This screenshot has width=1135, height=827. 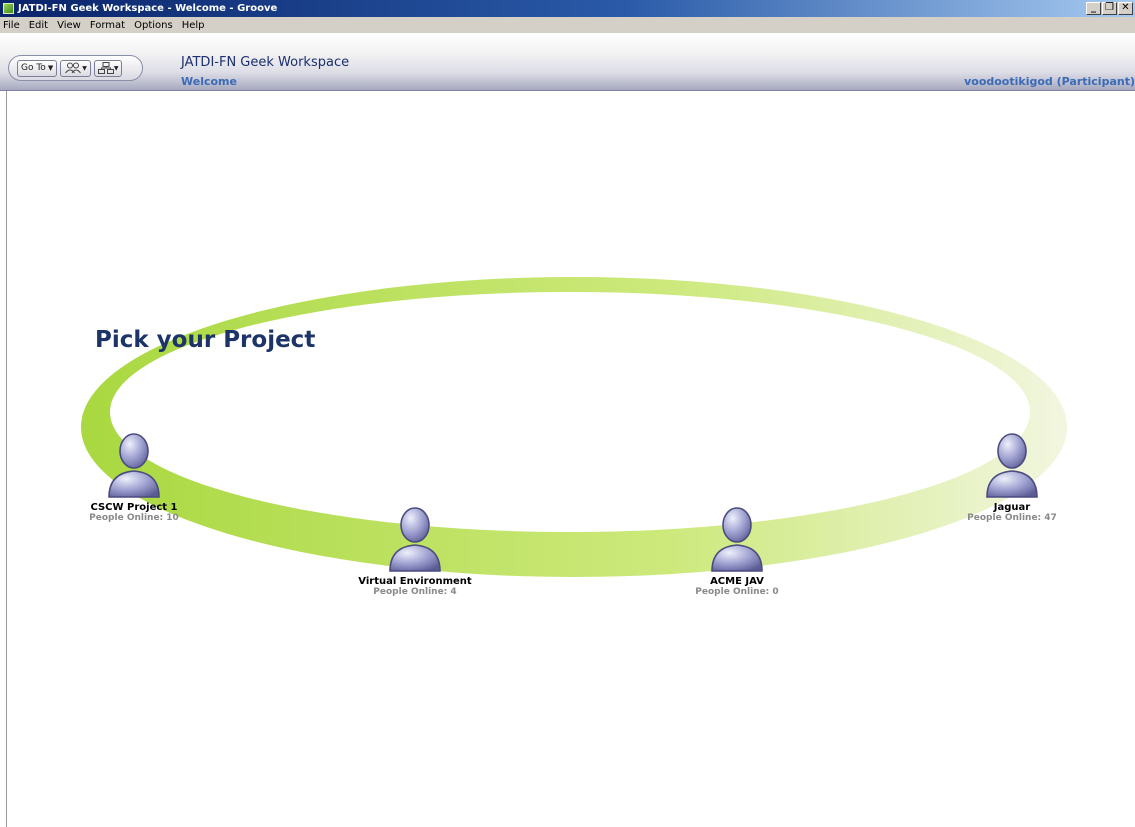 I want to click on workspace-tree-icon, so click(x=105, y=68).